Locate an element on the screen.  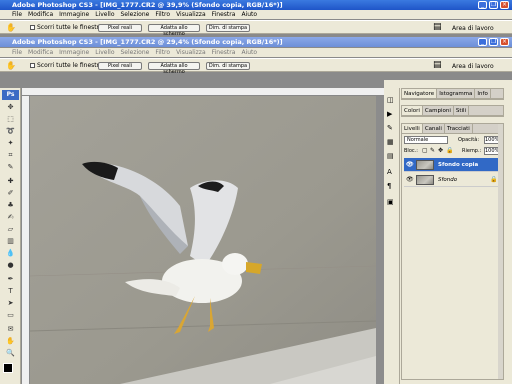
menu-filtro: Filtro is located at coordinates (162, 14).